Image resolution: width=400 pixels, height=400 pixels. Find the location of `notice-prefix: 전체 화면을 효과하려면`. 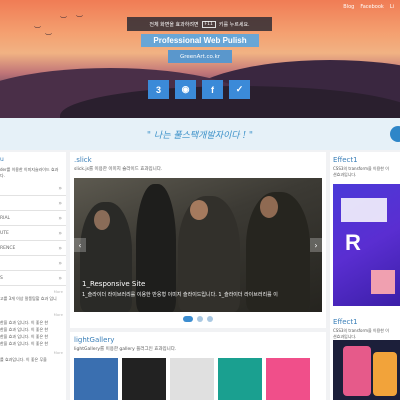

notice-prefix: 전체 화면을 효과하려면 is located at coordinates (174, 24).